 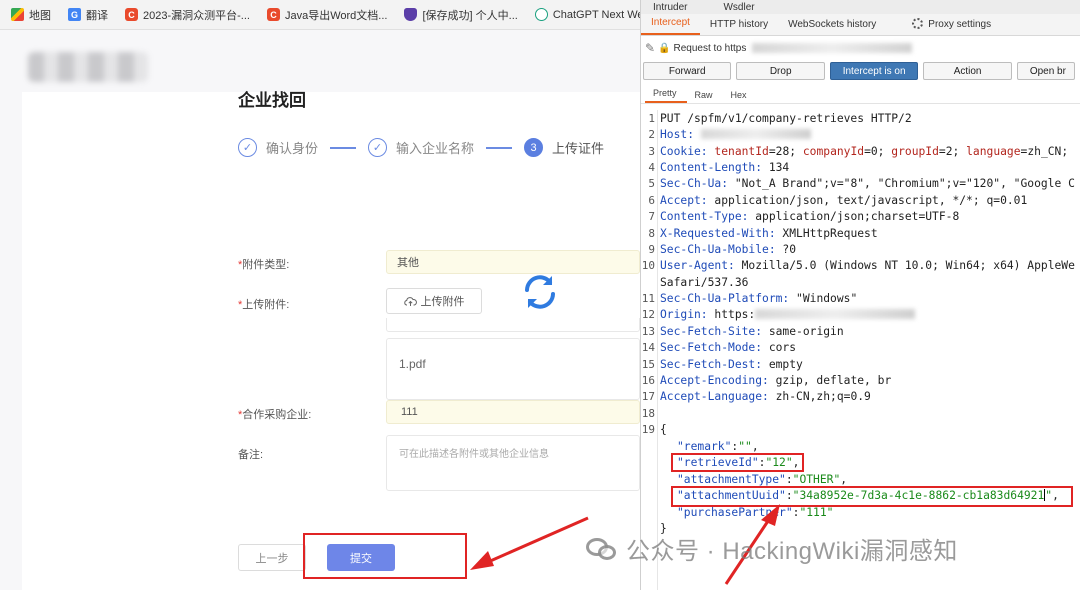 I want to click on wechat-icon, so click(x=602, y=549).